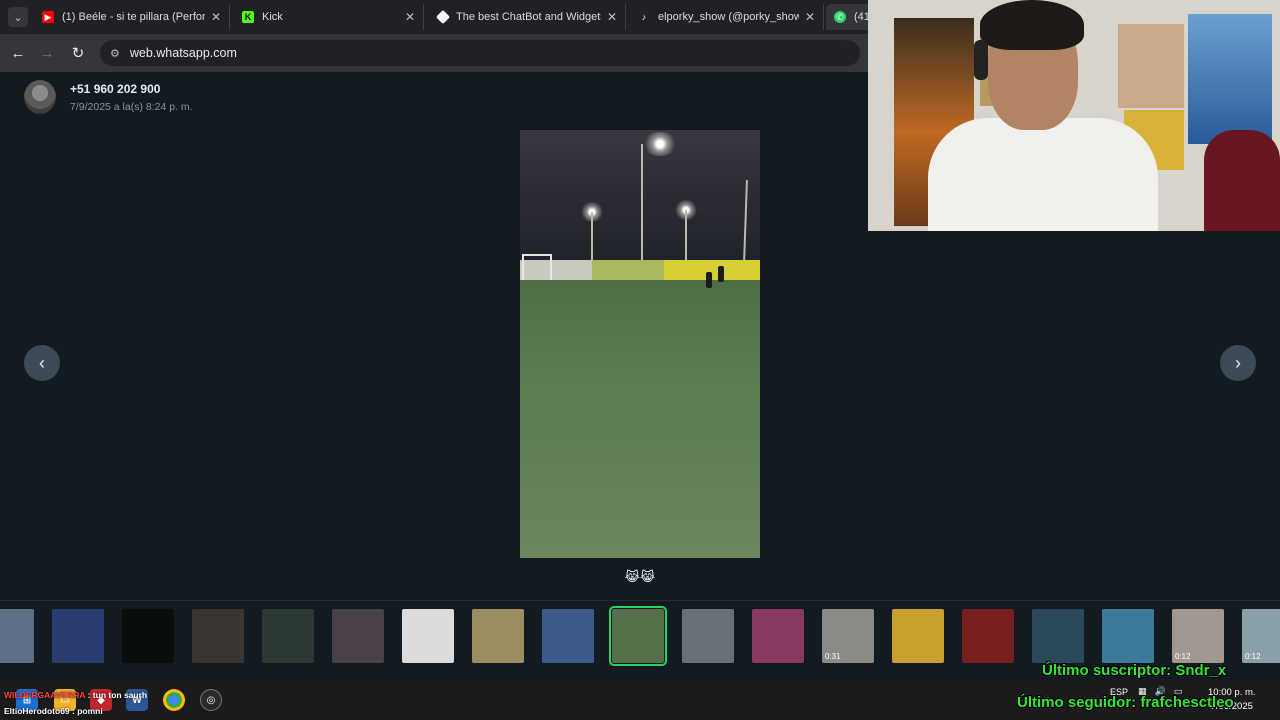 Image resolution: width=1280 pixels, height=720 pixels. I want to click on whatsapp-icon: ✆, so click(840, 17).